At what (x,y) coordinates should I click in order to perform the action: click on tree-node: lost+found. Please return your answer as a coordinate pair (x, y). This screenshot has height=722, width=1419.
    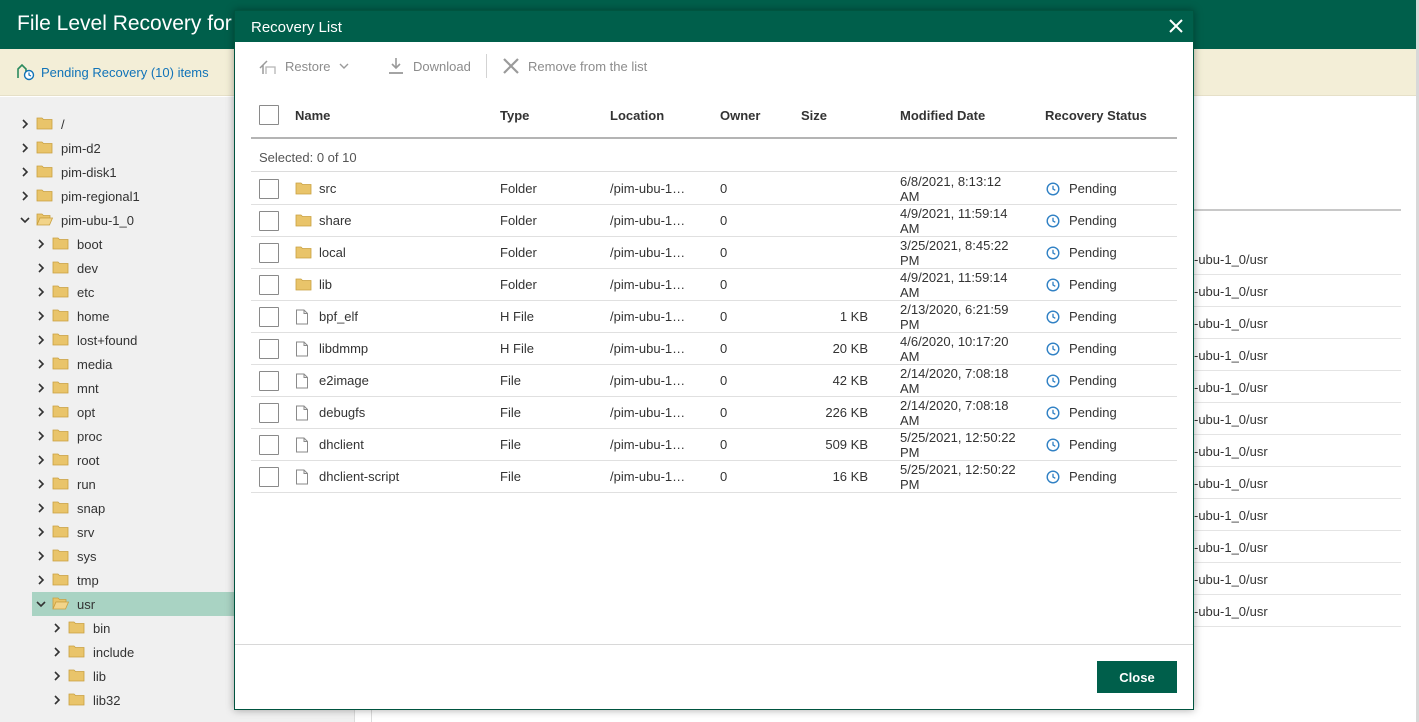
    Looking at the image, I should click on (85, 340).